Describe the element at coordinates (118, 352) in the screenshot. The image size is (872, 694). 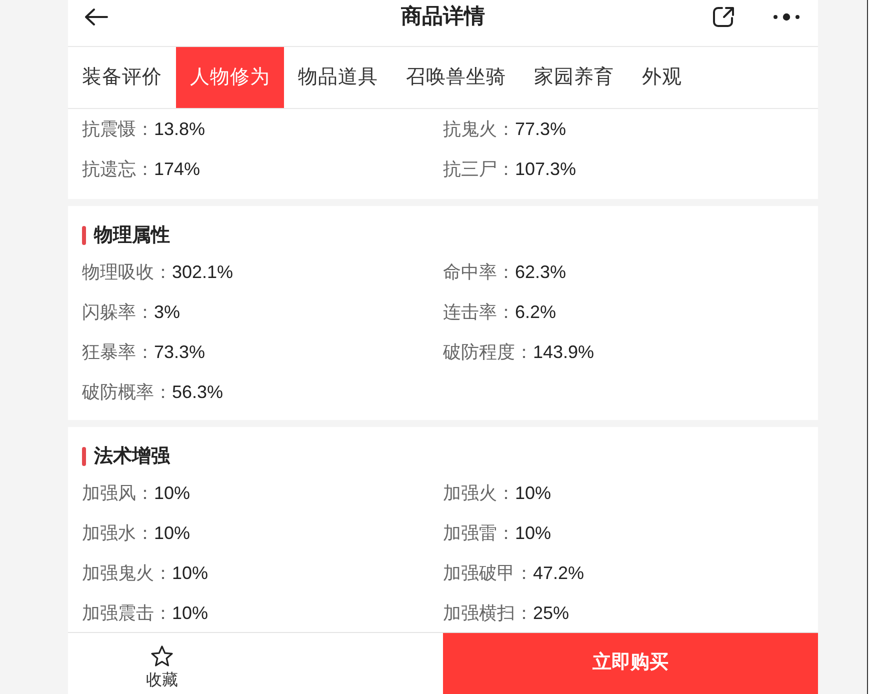
I see `stat-label: 狂暴率：` at that location.